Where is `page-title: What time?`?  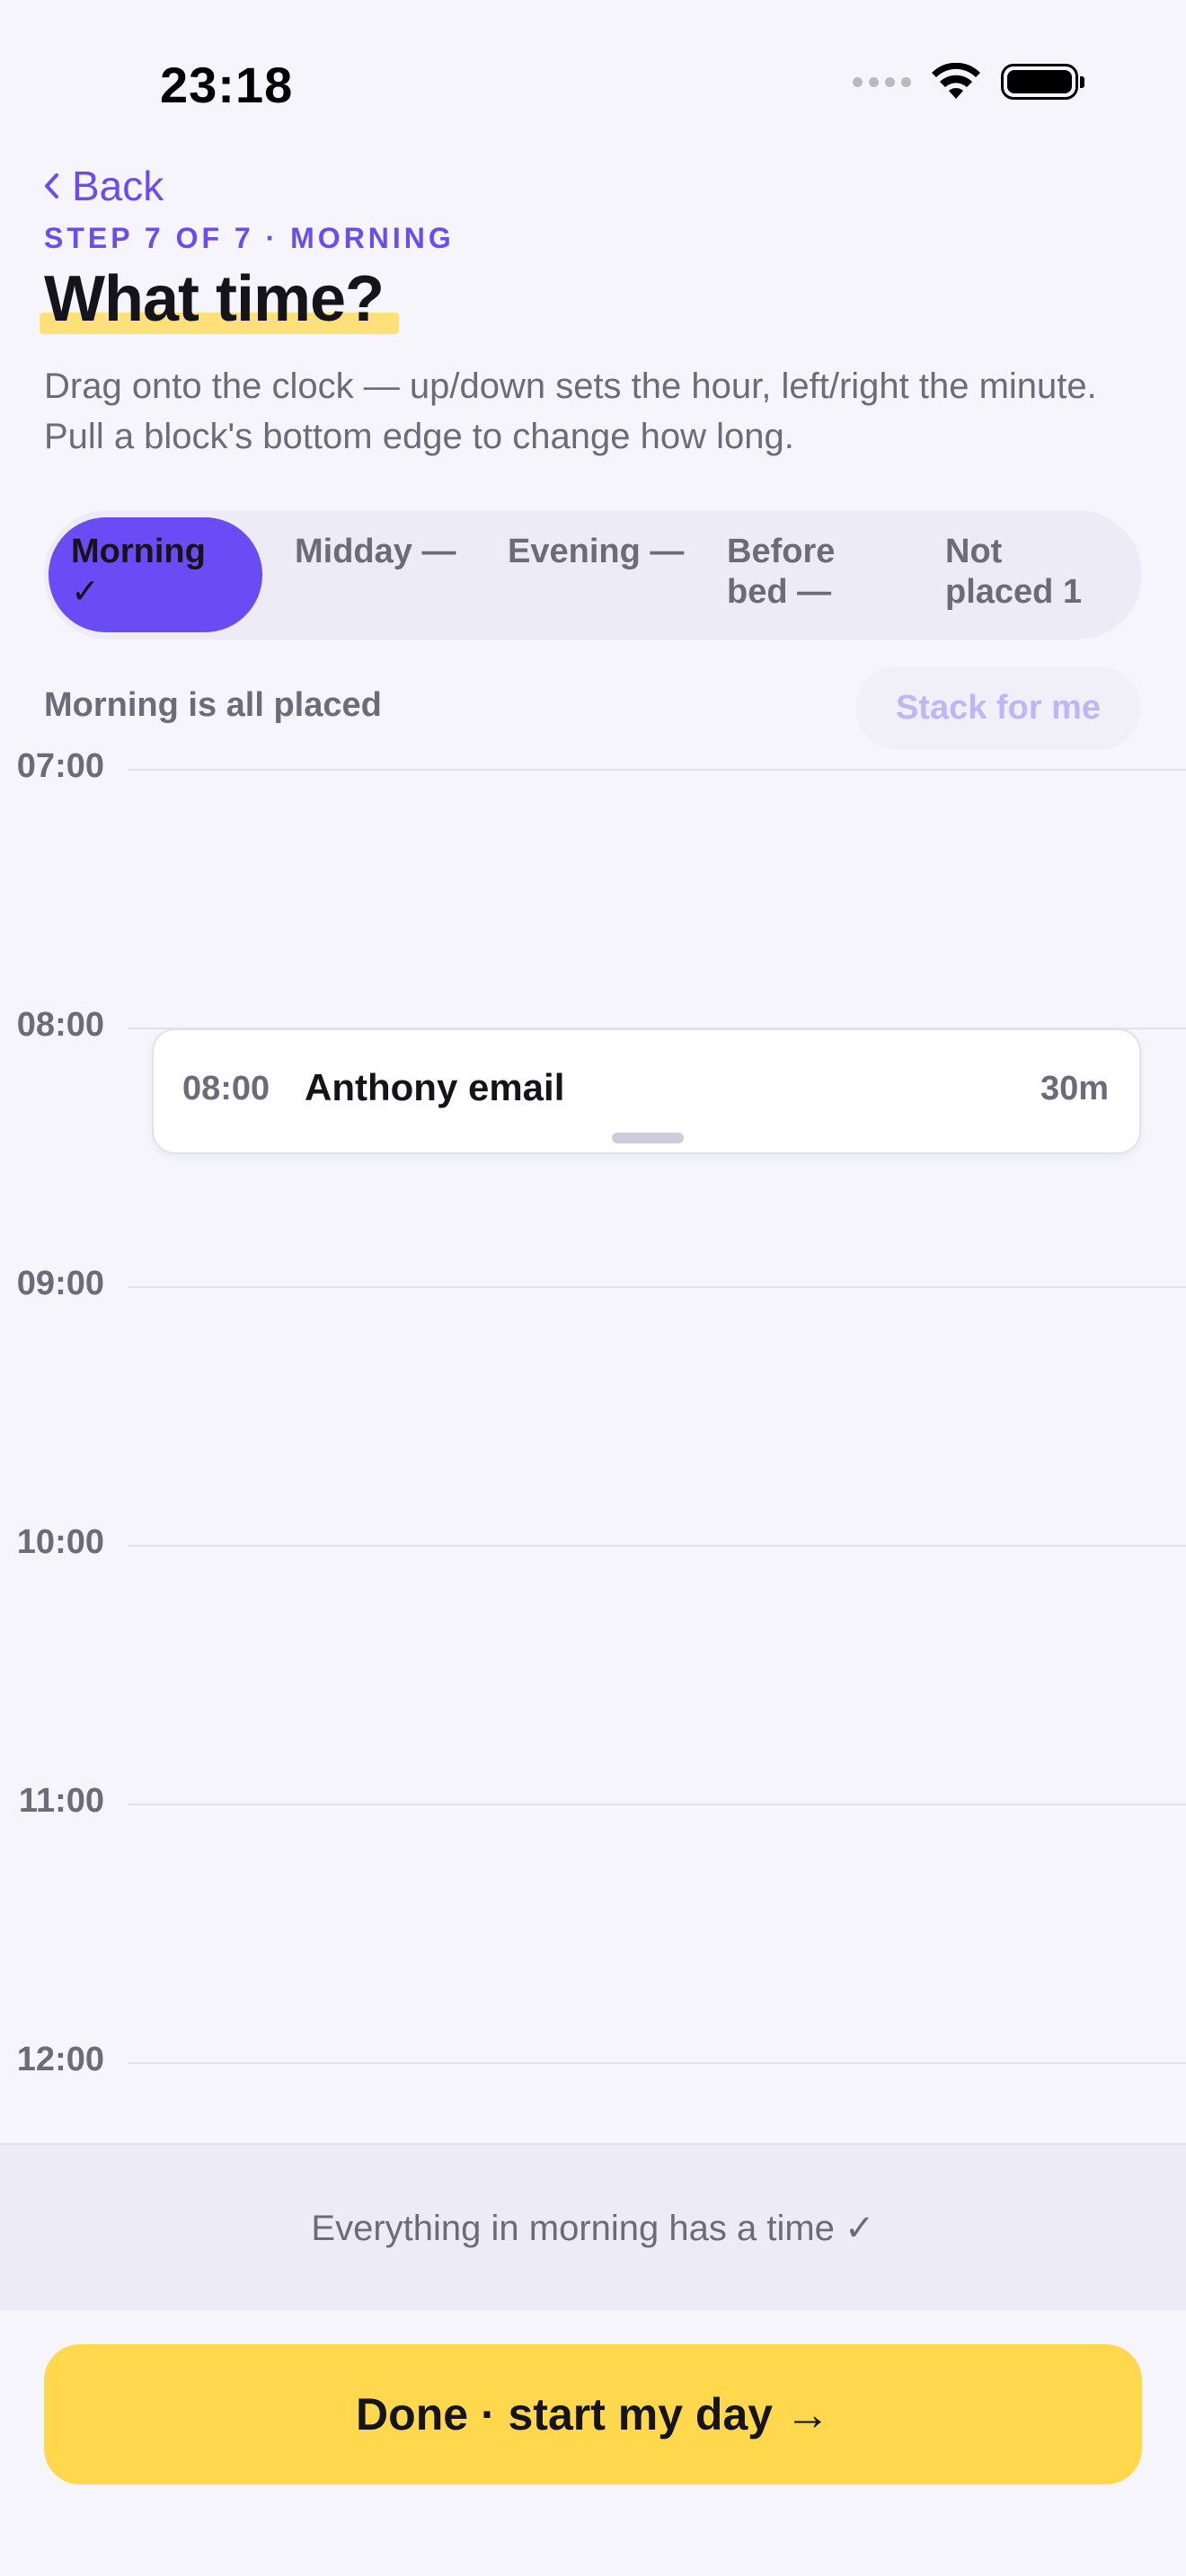 page-title: What time? is located at coordinates (214, 299).